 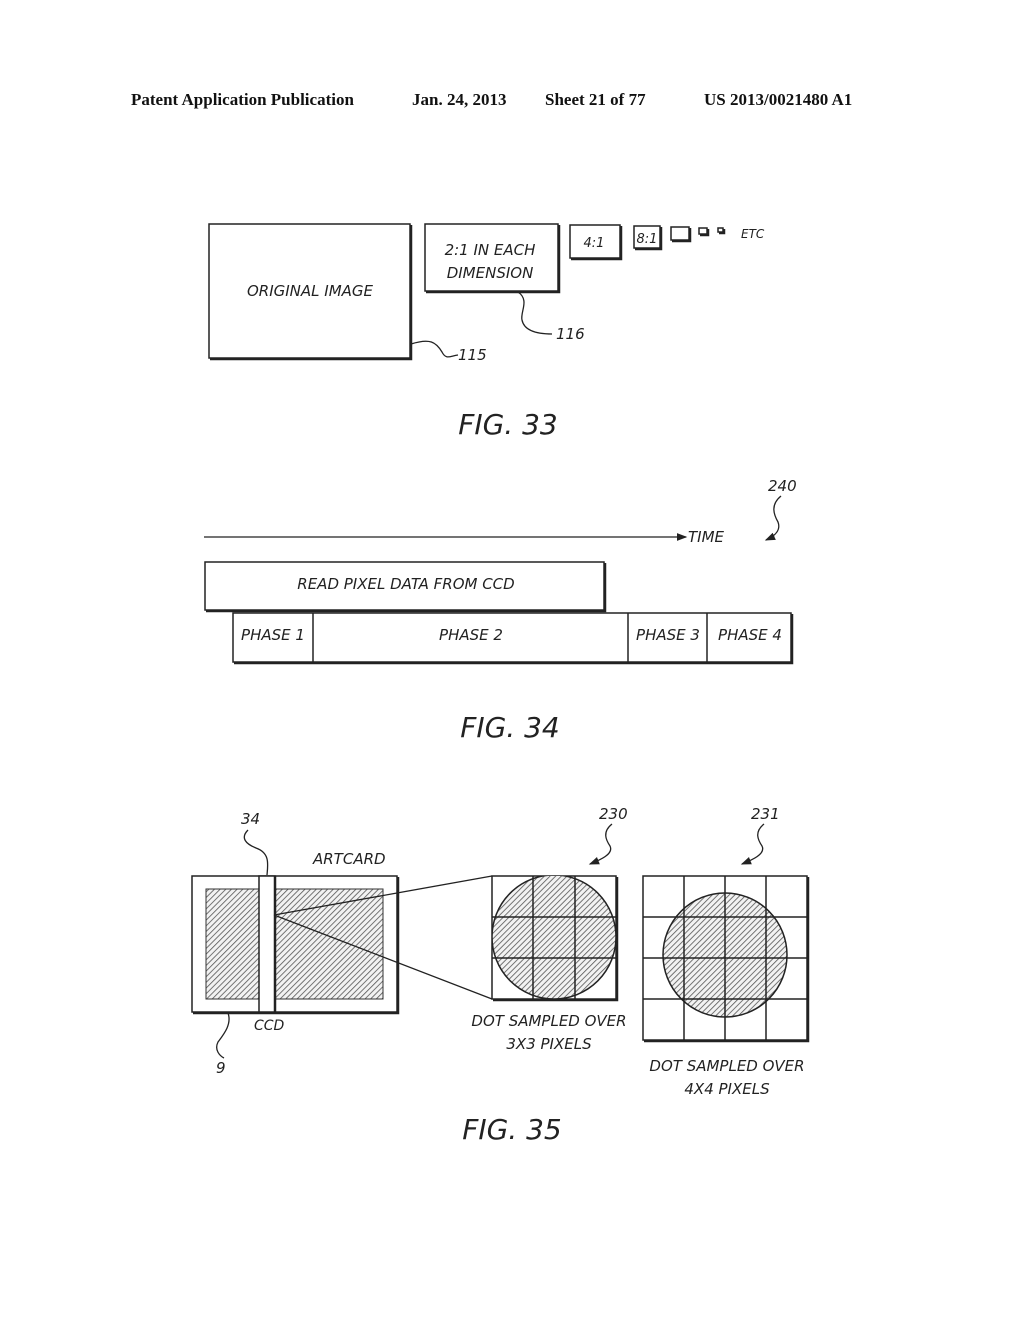 I want to click on quarter-size-box: 4:1, so click(x=596, y=242).